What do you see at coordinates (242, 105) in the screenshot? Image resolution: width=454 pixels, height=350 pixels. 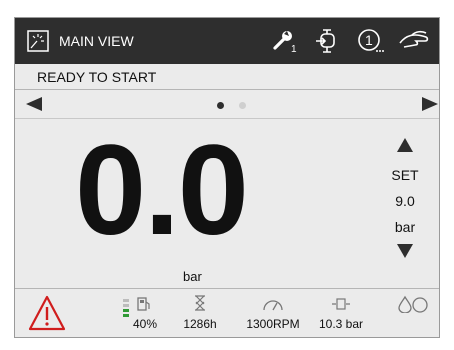 I see `page-dot` at bounding box center [242, 105].